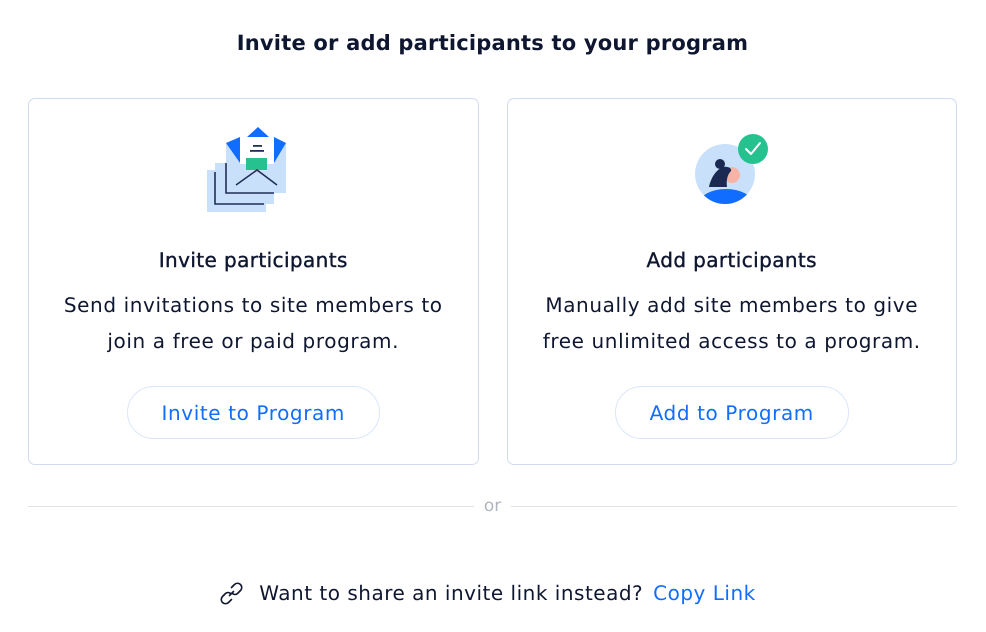  What do you see at coordinates (731, 260) in the screenshot?
I see `card-heading: Add participants` at bounding box center [731, 260].